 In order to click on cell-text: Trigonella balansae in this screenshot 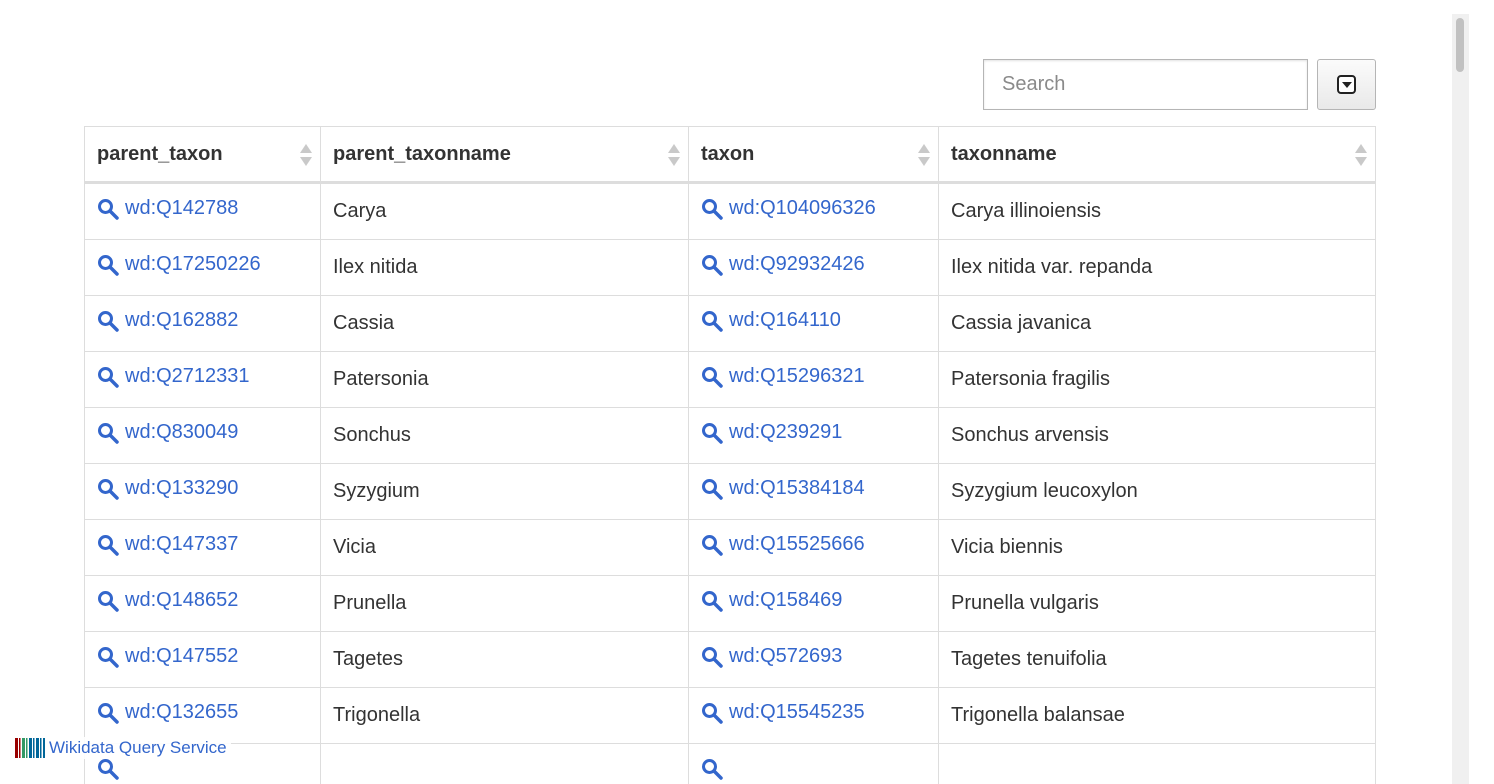, I will do `click(1038, 715)`.